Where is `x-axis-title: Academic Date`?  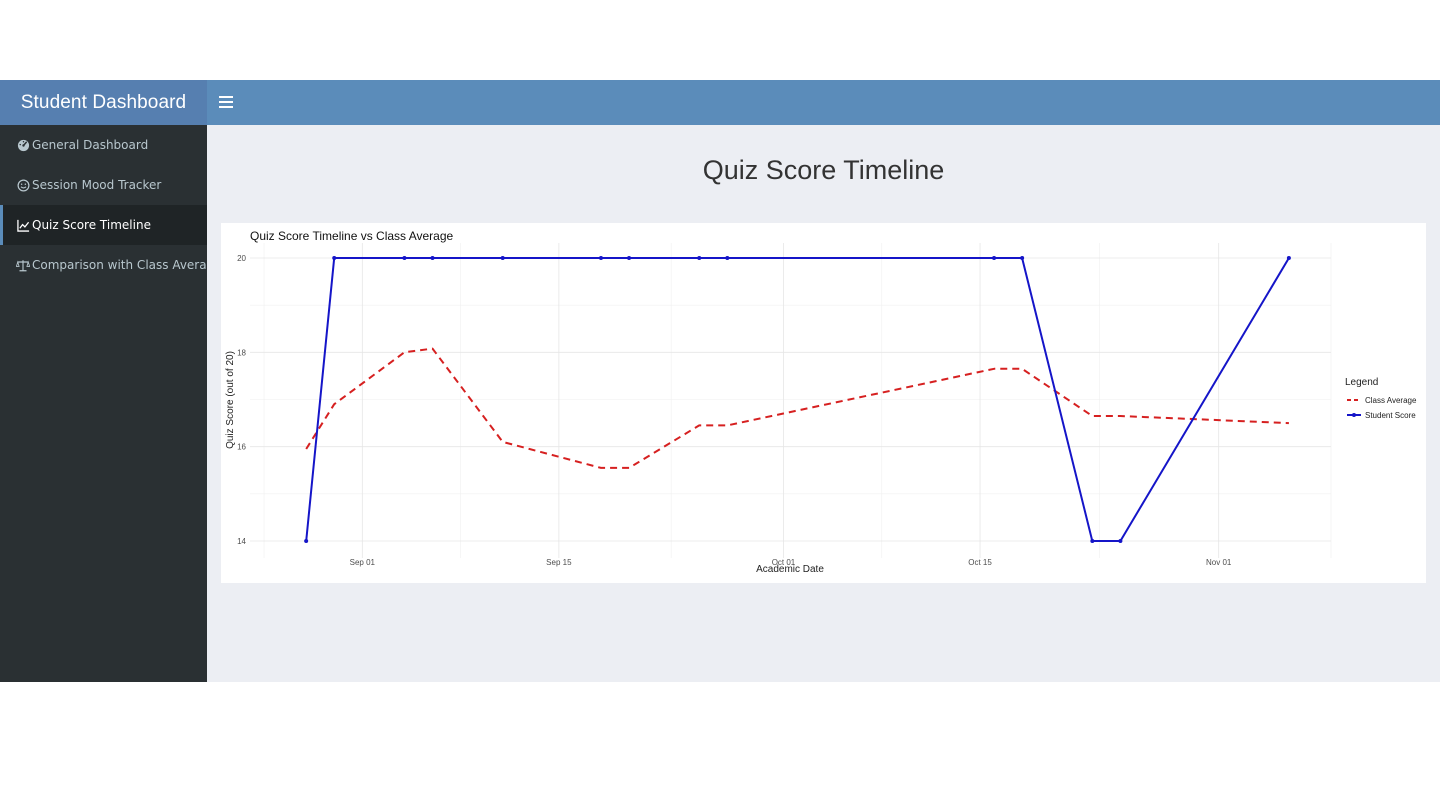 x-axis-title: Academic Date is located at coordinates (790, 569).